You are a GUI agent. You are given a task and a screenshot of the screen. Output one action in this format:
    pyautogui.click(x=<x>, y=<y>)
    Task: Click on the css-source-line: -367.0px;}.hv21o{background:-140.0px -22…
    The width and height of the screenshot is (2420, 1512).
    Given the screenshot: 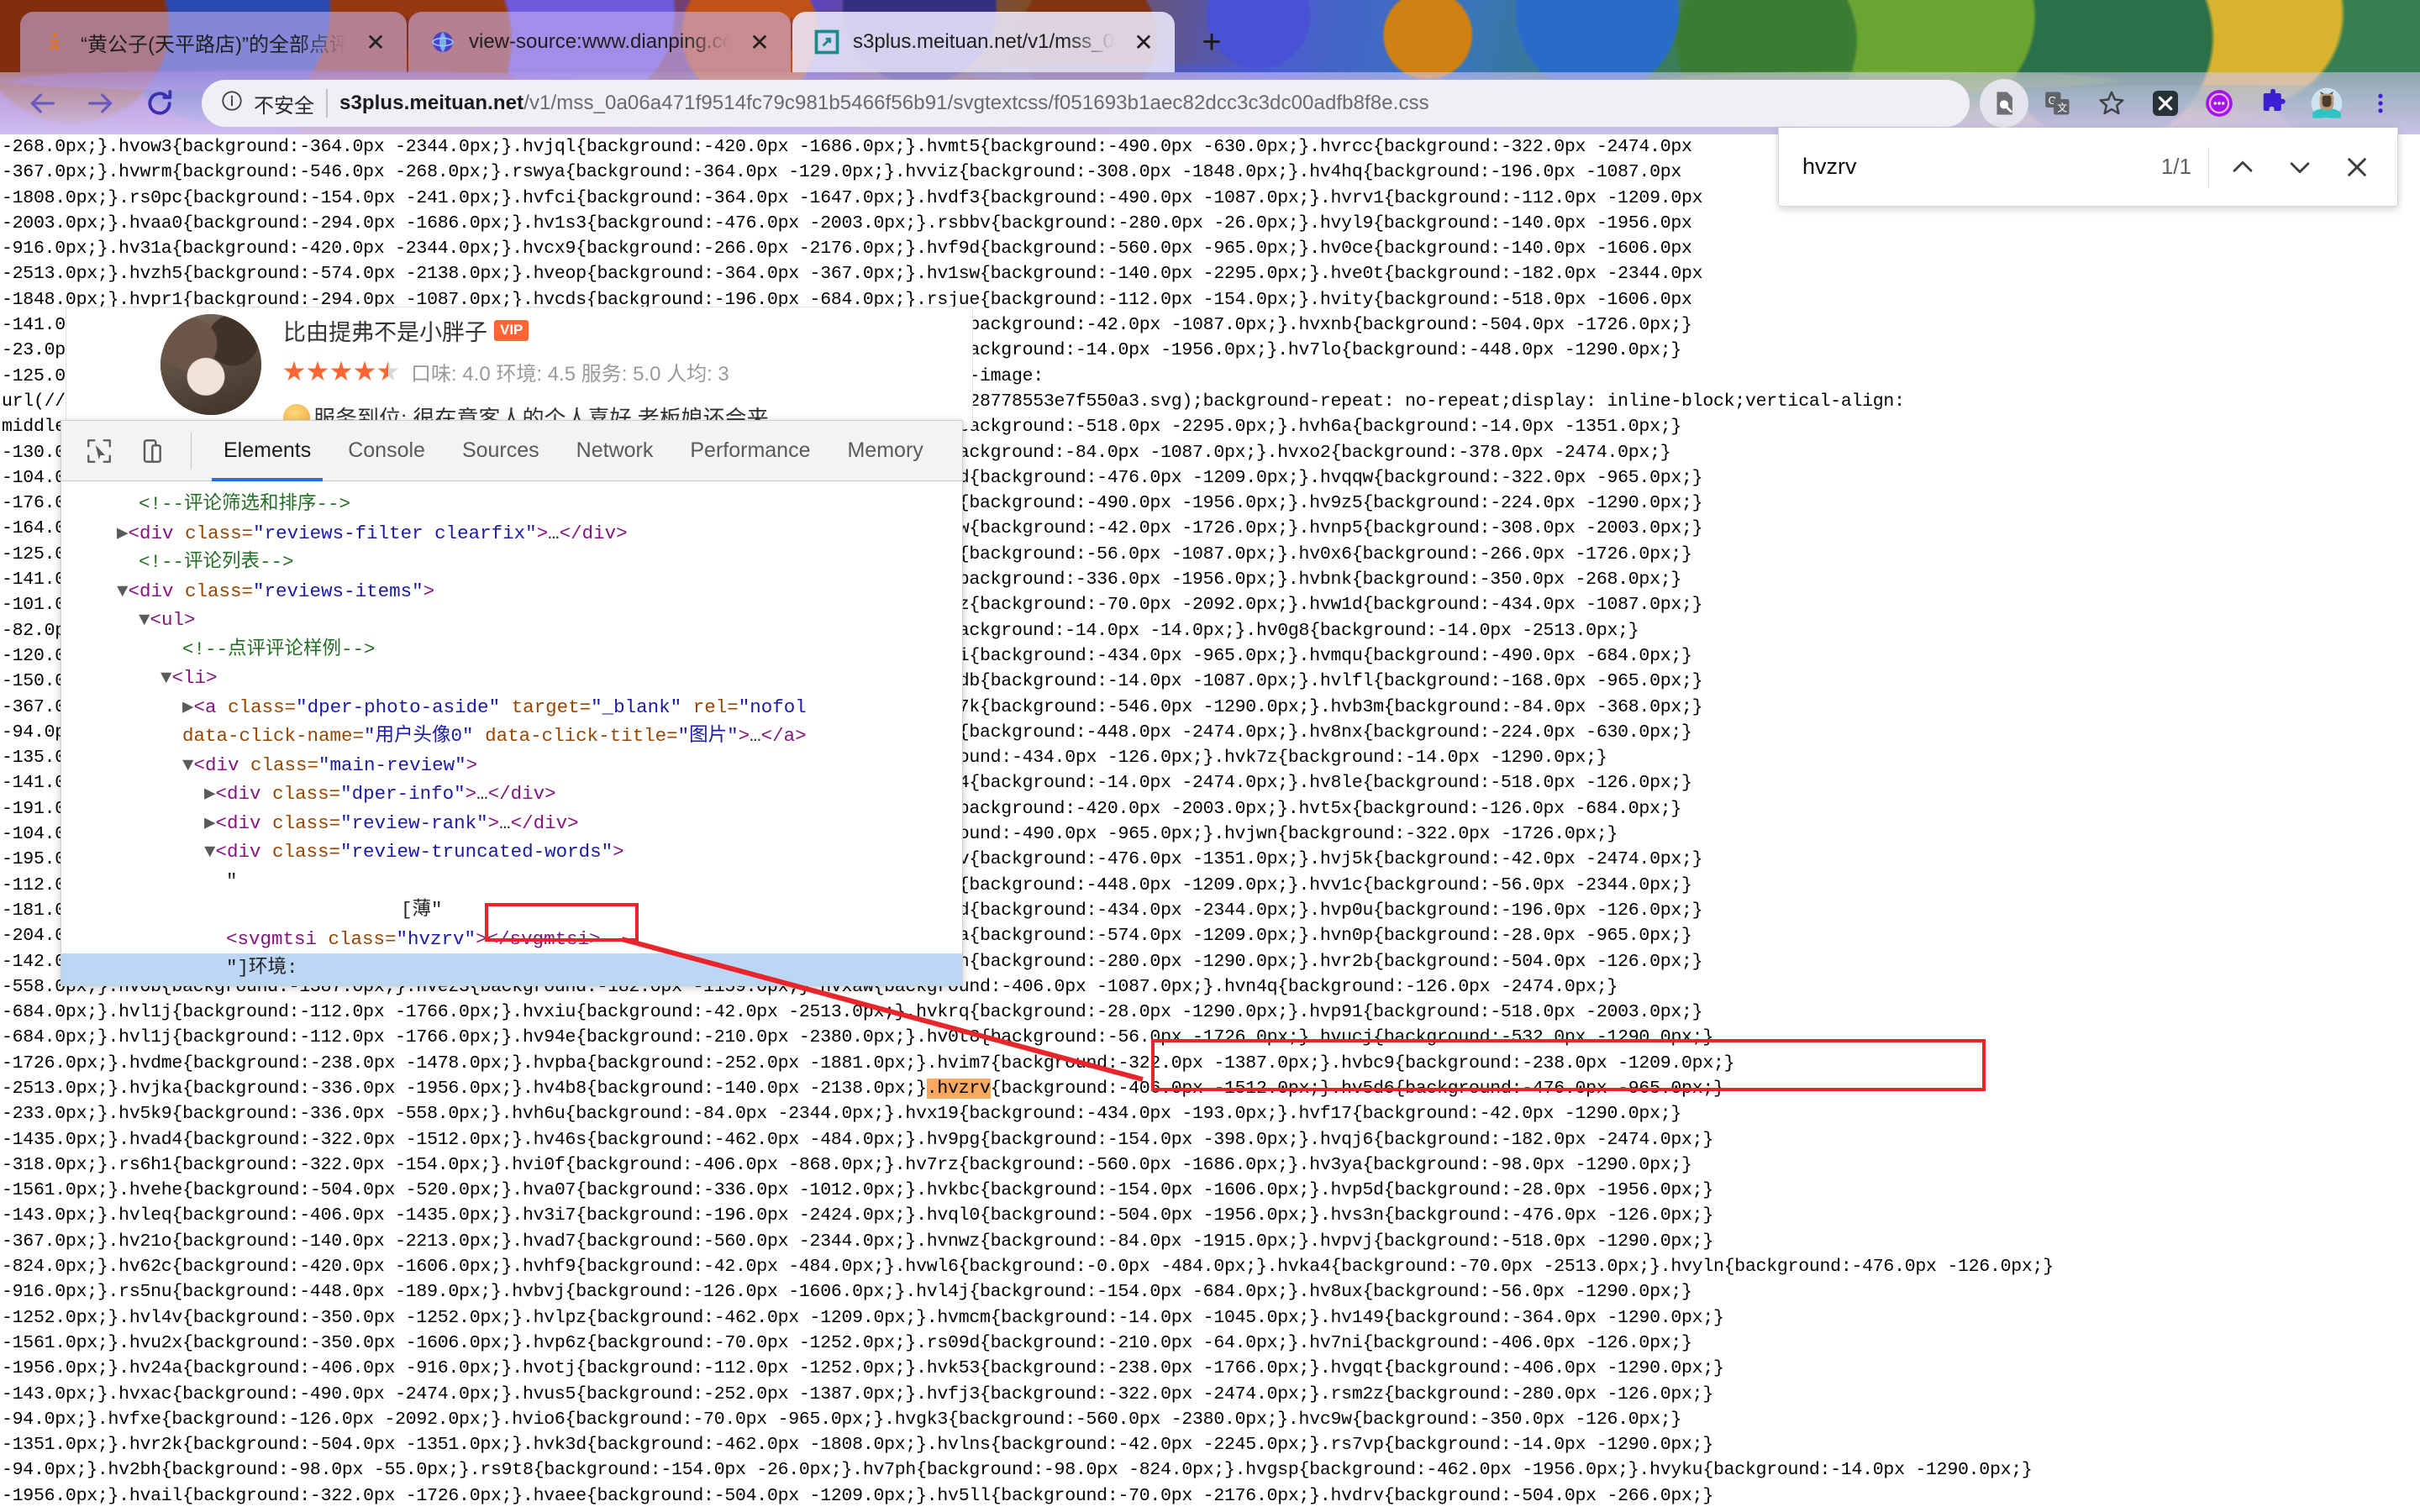 What is the action you would take?
    pyautogui.click(x=857, y=1241)
    